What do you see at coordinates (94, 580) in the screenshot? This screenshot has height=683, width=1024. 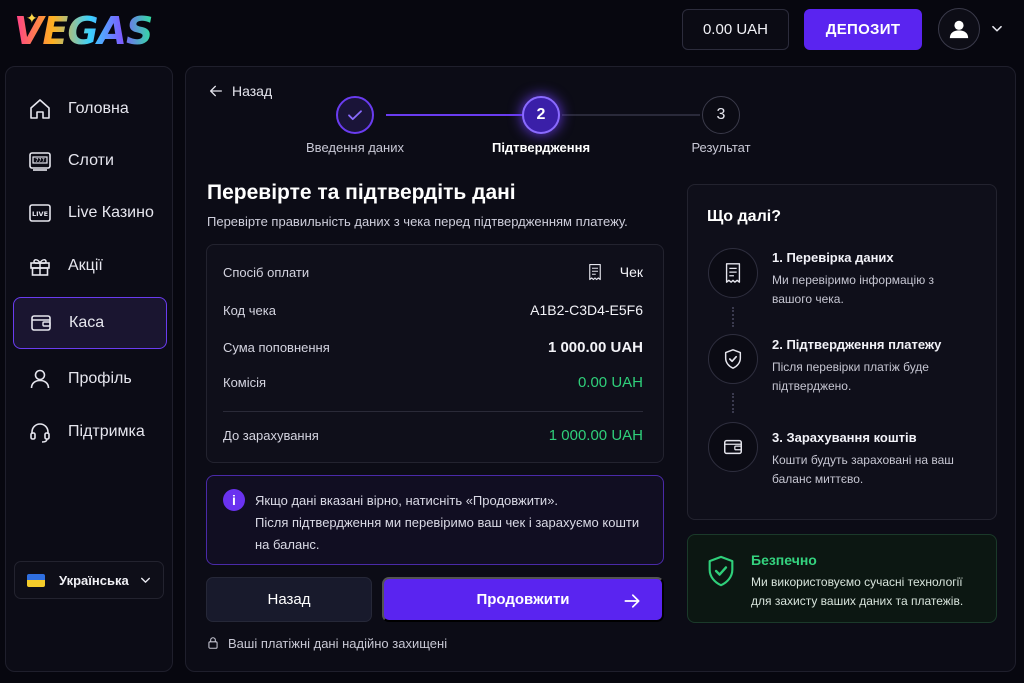 I see `language-label: Українська` at bounding box center [94, 580].